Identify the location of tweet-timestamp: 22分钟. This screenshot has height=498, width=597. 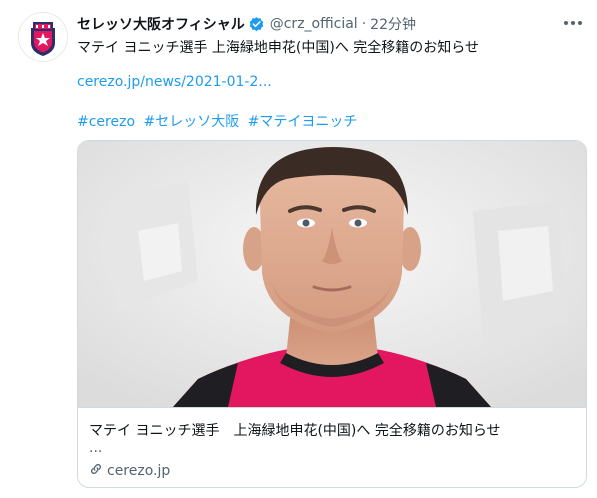
(393, 24).